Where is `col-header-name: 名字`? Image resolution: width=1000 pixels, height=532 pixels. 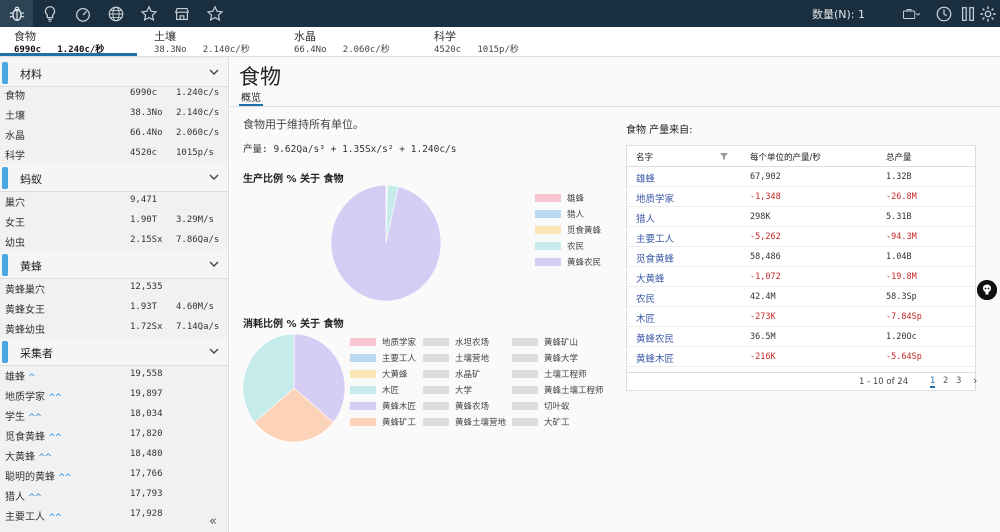
col-header-name: 名字 is located at coordinates (644, 156).